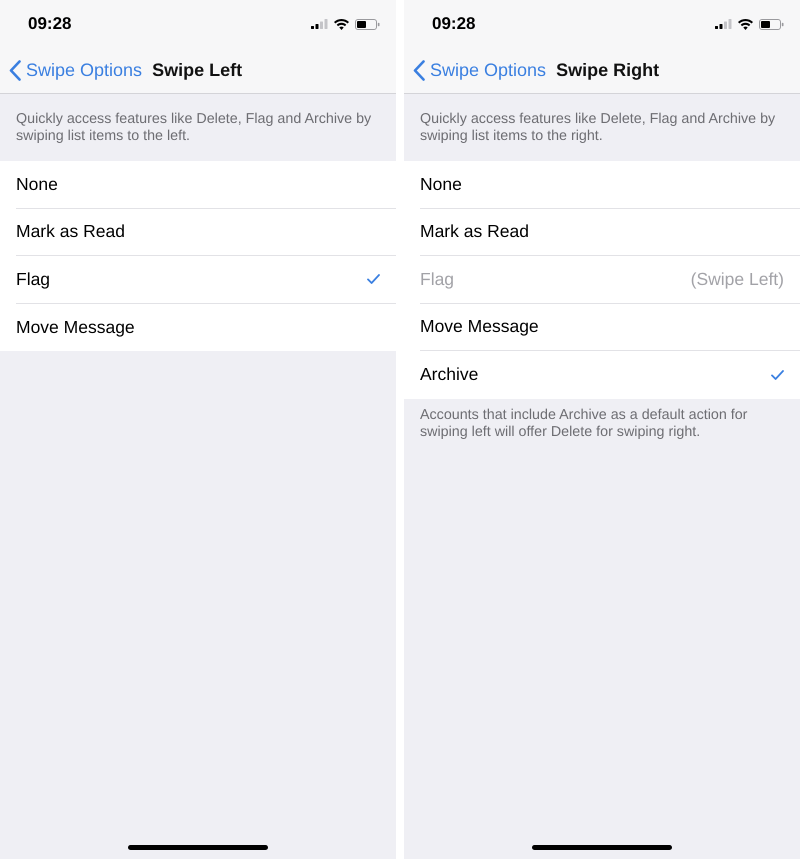 The image size is (800, 859). What do you see at coordinates (193, 128) in the screenshot?
I see `description-text: Quickly access features like Delete, Flag and Archive by swiping list items to the left.` at bounding box center [193, 128].